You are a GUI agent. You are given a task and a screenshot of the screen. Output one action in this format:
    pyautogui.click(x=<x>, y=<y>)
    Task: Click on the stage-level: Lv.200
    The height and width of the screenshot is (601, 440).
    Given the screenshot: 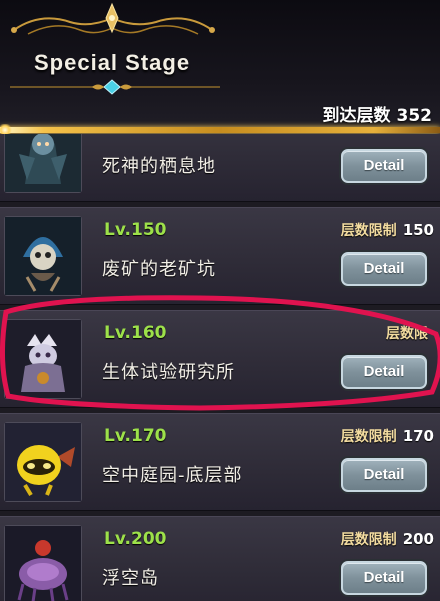 What is the action you would take?
    pyautogui.click(x=135, y=539)
    